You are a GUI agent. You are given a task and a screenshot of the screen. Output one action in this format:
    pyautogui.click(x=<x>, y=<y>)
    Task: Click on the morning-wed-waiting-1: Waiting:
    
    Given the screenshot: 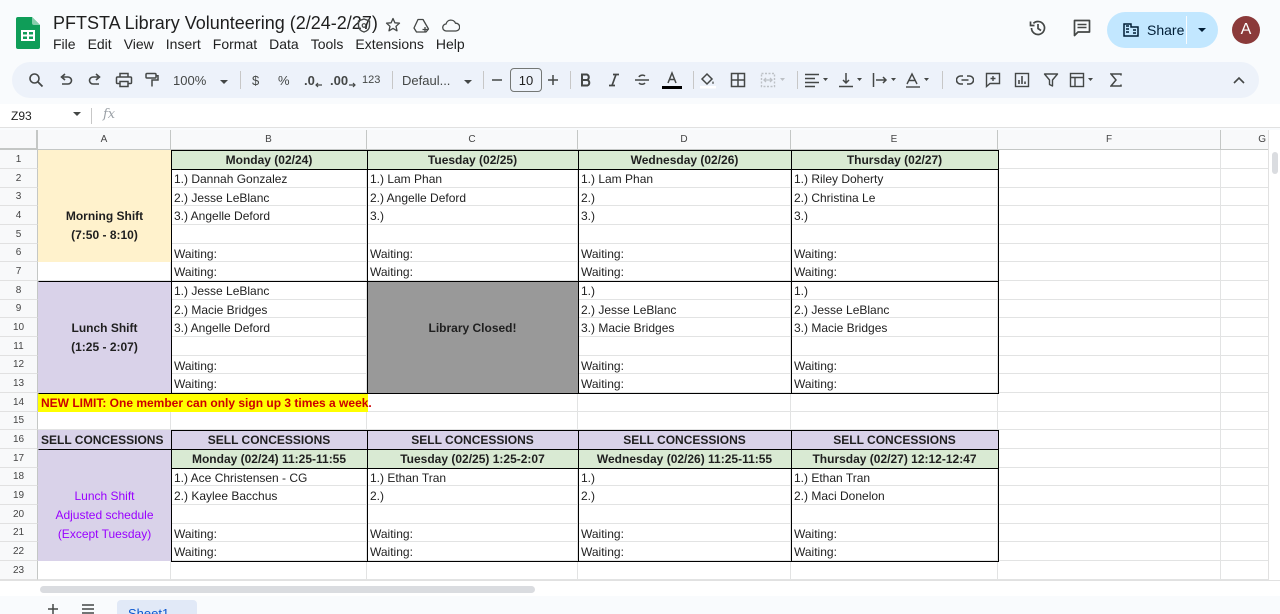 What is the action you would take?
    pyautogui.click(x=601, y=253)
    